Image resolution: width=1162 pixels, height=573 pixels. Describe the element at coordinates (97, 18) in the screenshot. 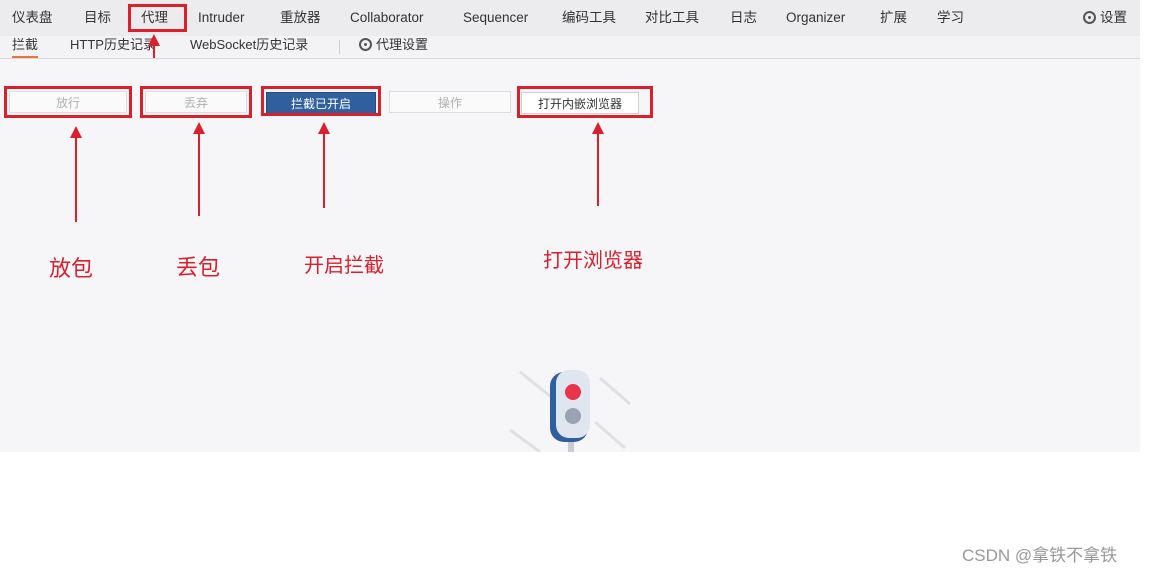

I see `tab-target: 目标` at that location.